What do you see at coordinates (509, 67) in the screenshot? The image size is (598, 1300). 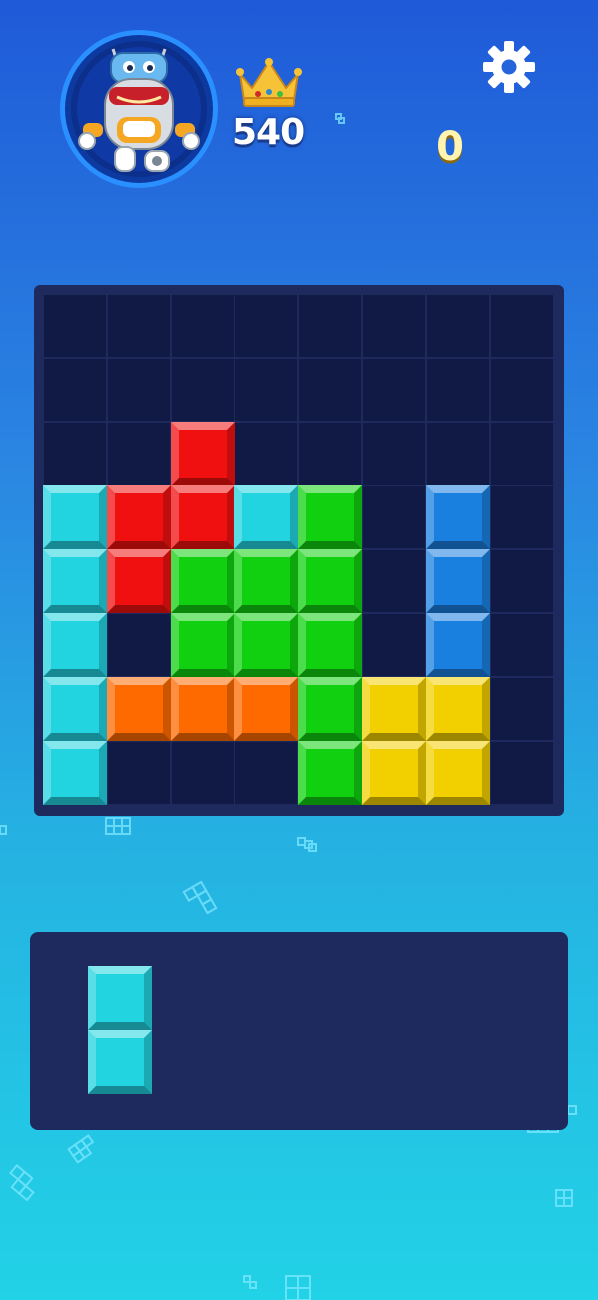 I see `gear-icon` at bounding box center [509, 67].